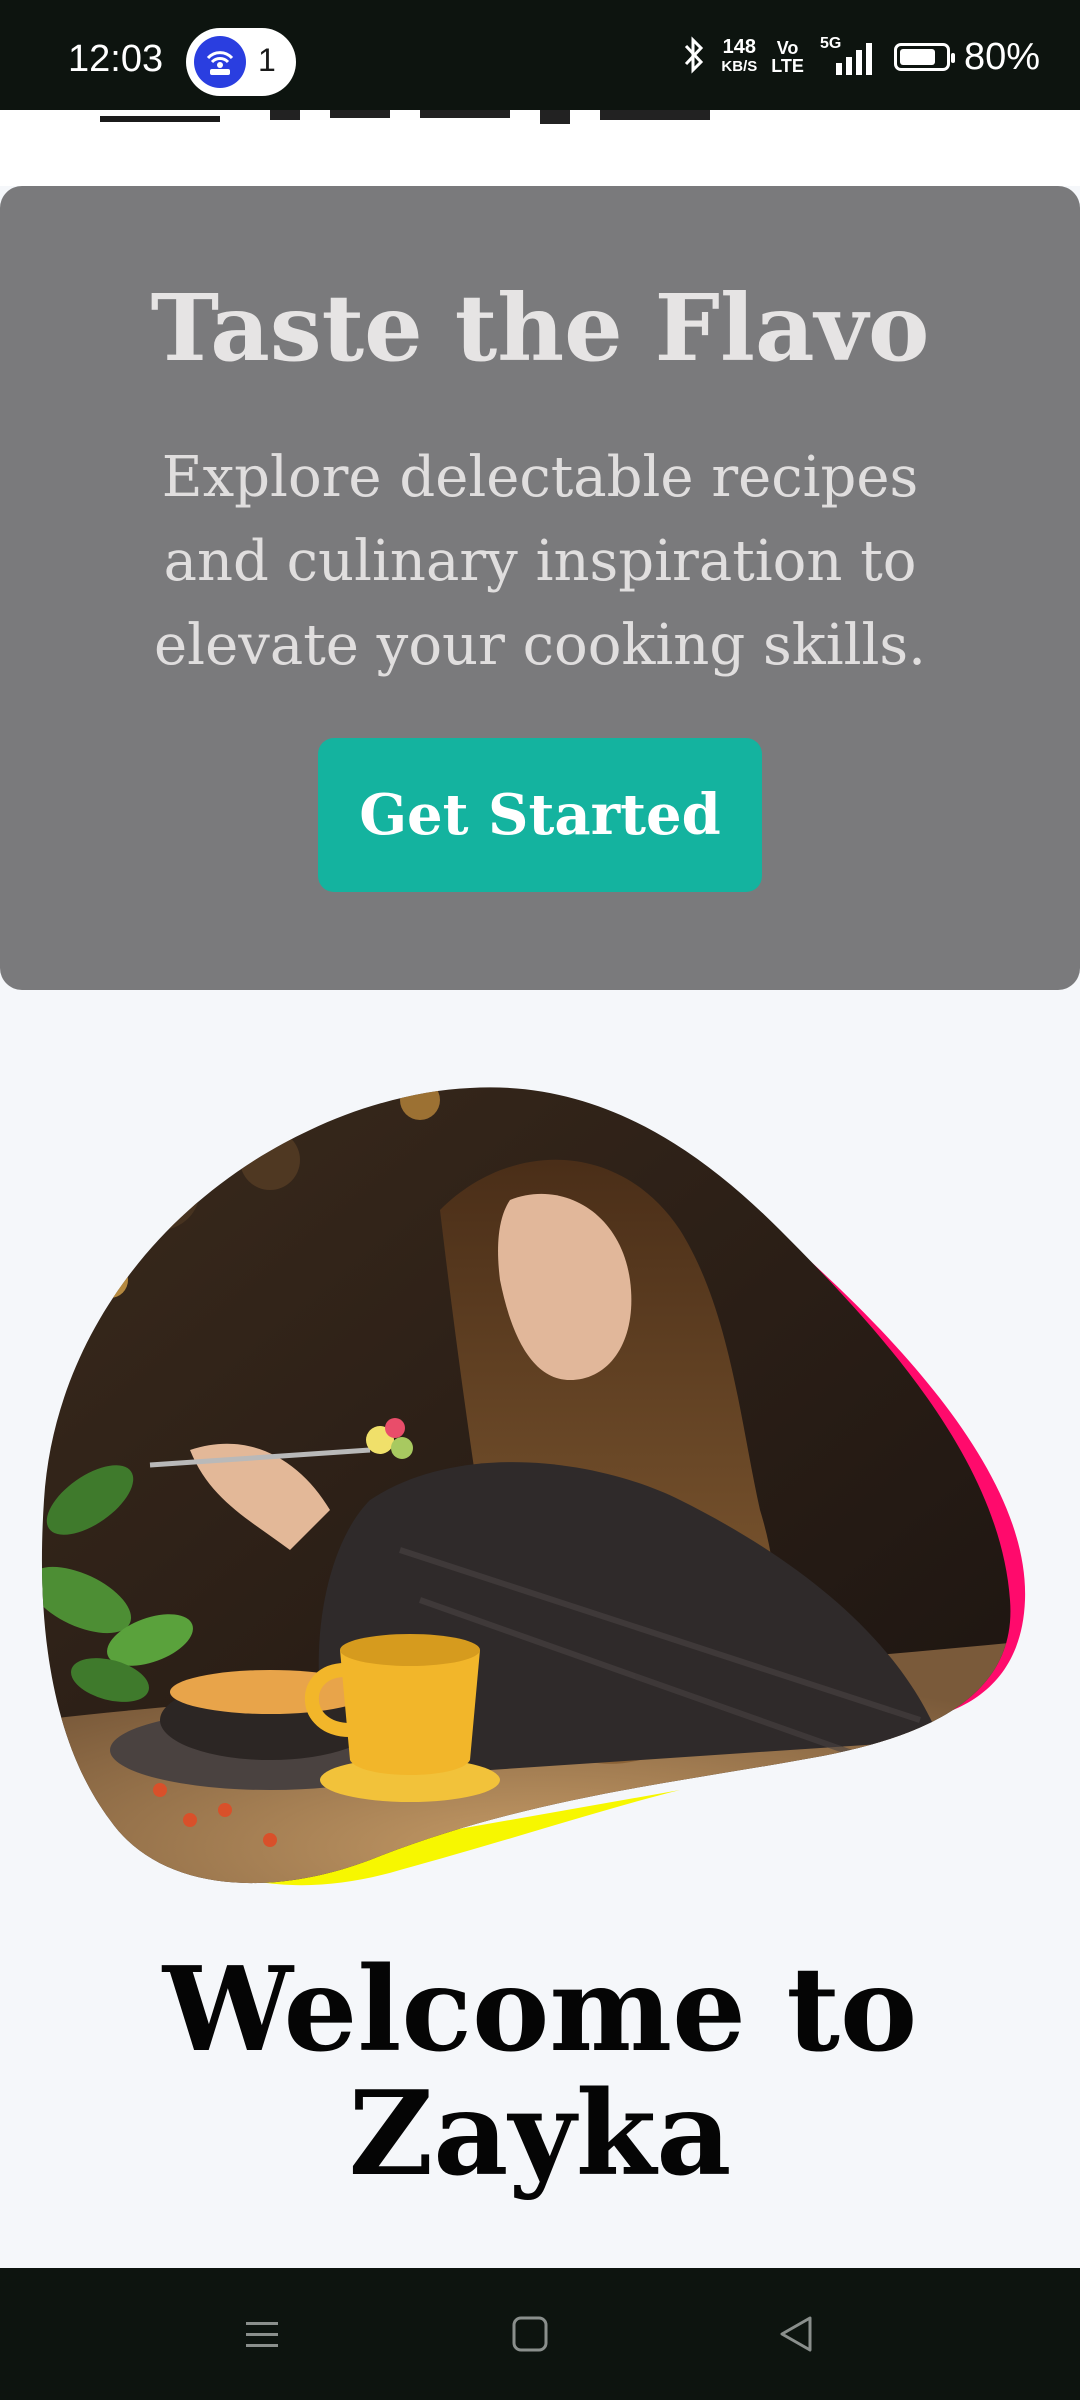 The width and height of the screenshot is (1080, 2400). Describe the element at coordinates (267, 60) in the screenshot. I see `hotspot-count: 1` at that location.